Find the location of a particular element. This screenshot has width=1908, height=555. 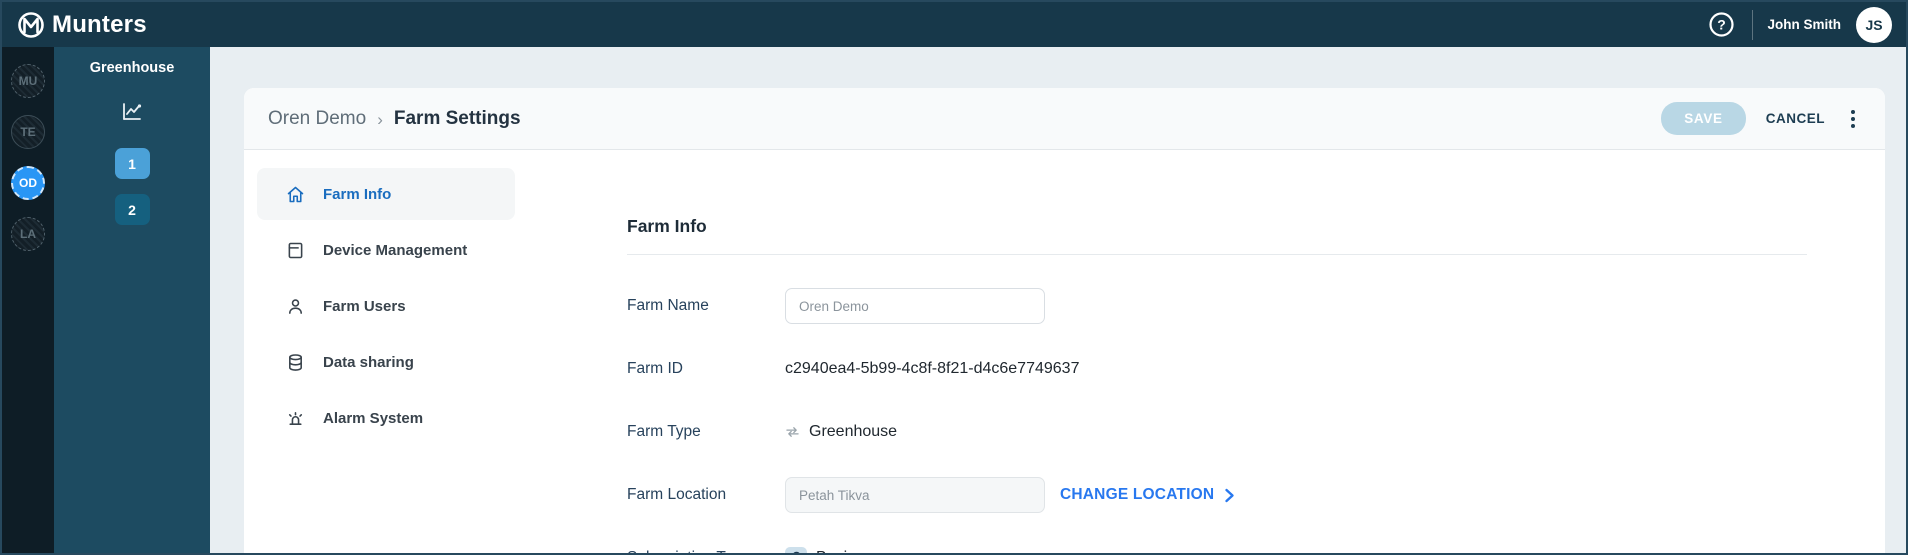

brand-name: Munters is located at coordinates (99, 24).